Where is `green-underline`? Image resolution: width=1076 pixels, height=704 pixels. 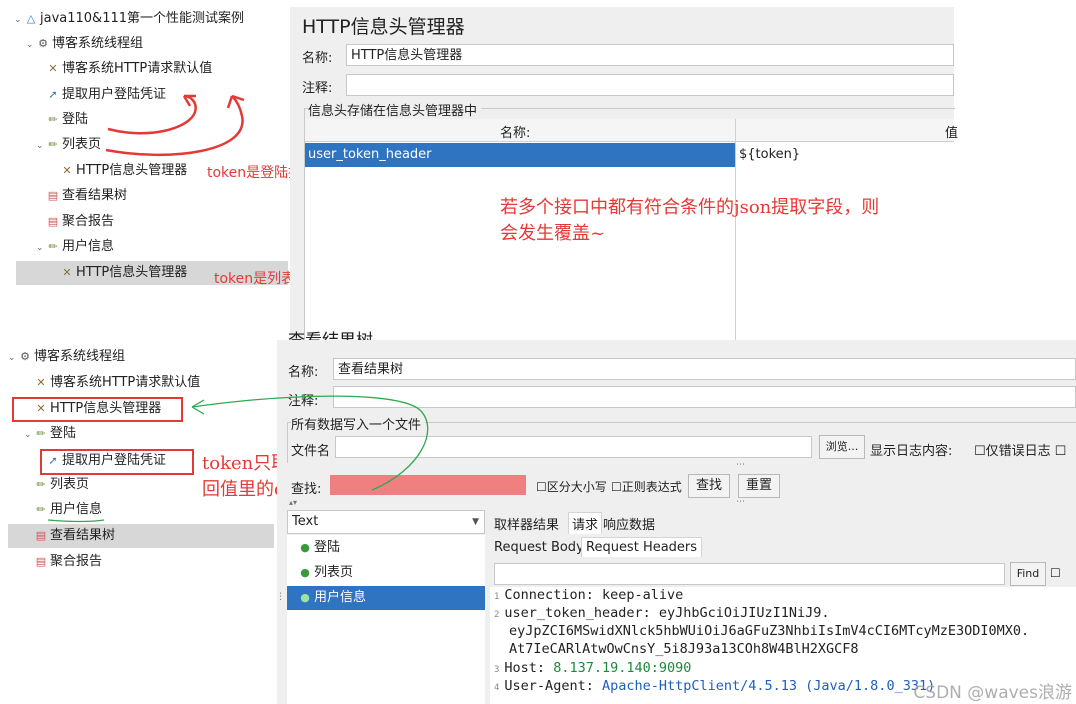
green-underline is located at coordinates (76, 521).